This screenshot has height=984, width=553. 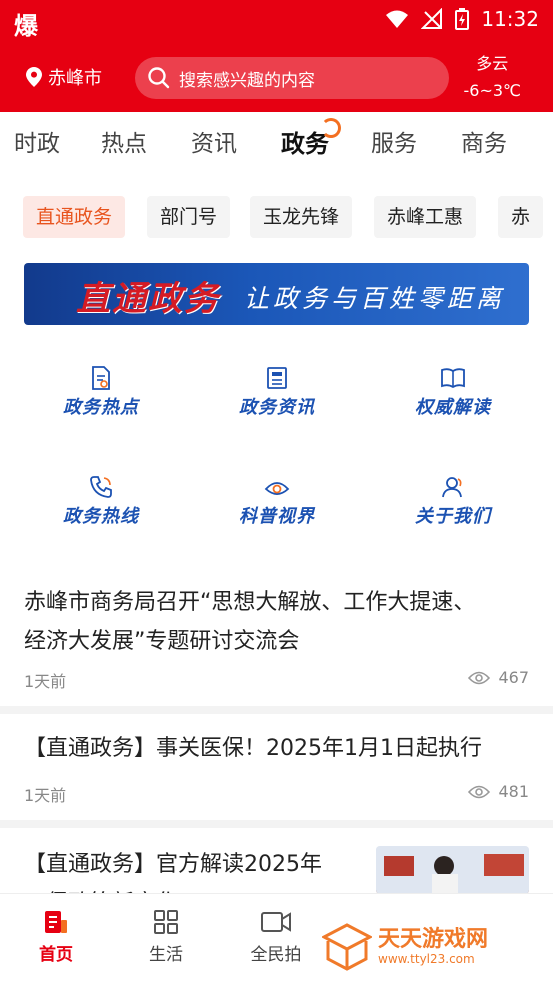 I want to click on status-bar: 爆 11:32, so click(x=276, y=20).